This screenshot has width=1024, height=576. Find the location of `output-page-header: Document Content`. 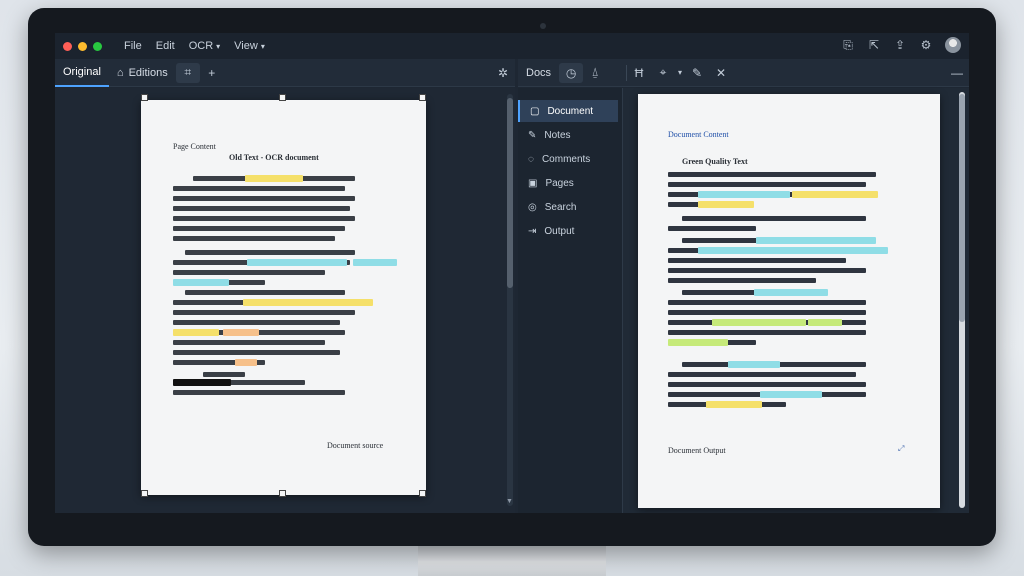

output-page-header: Document Content is located at coordinates (698, 134).